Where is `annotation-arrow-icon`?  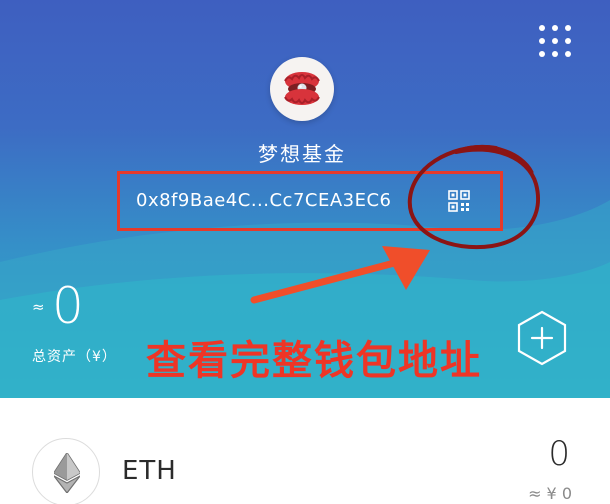 annotation-arrow-icon is located at coordinates (340, 275).